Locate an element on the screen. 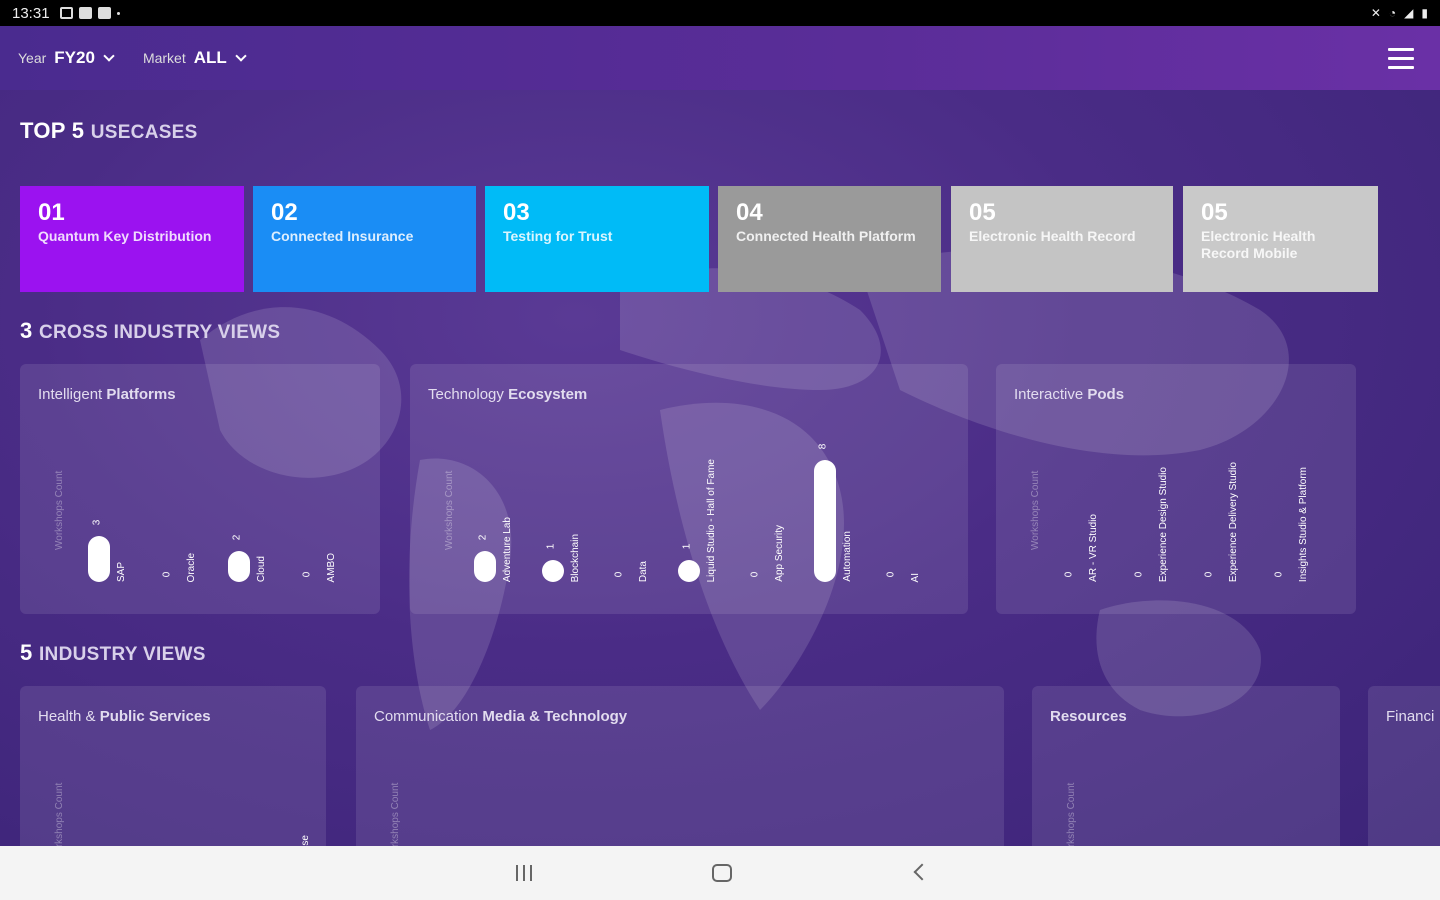 The height and width of the screenshot is (900, 1440). wifi-icon: ◔ is located at coordinates (1392, 13).